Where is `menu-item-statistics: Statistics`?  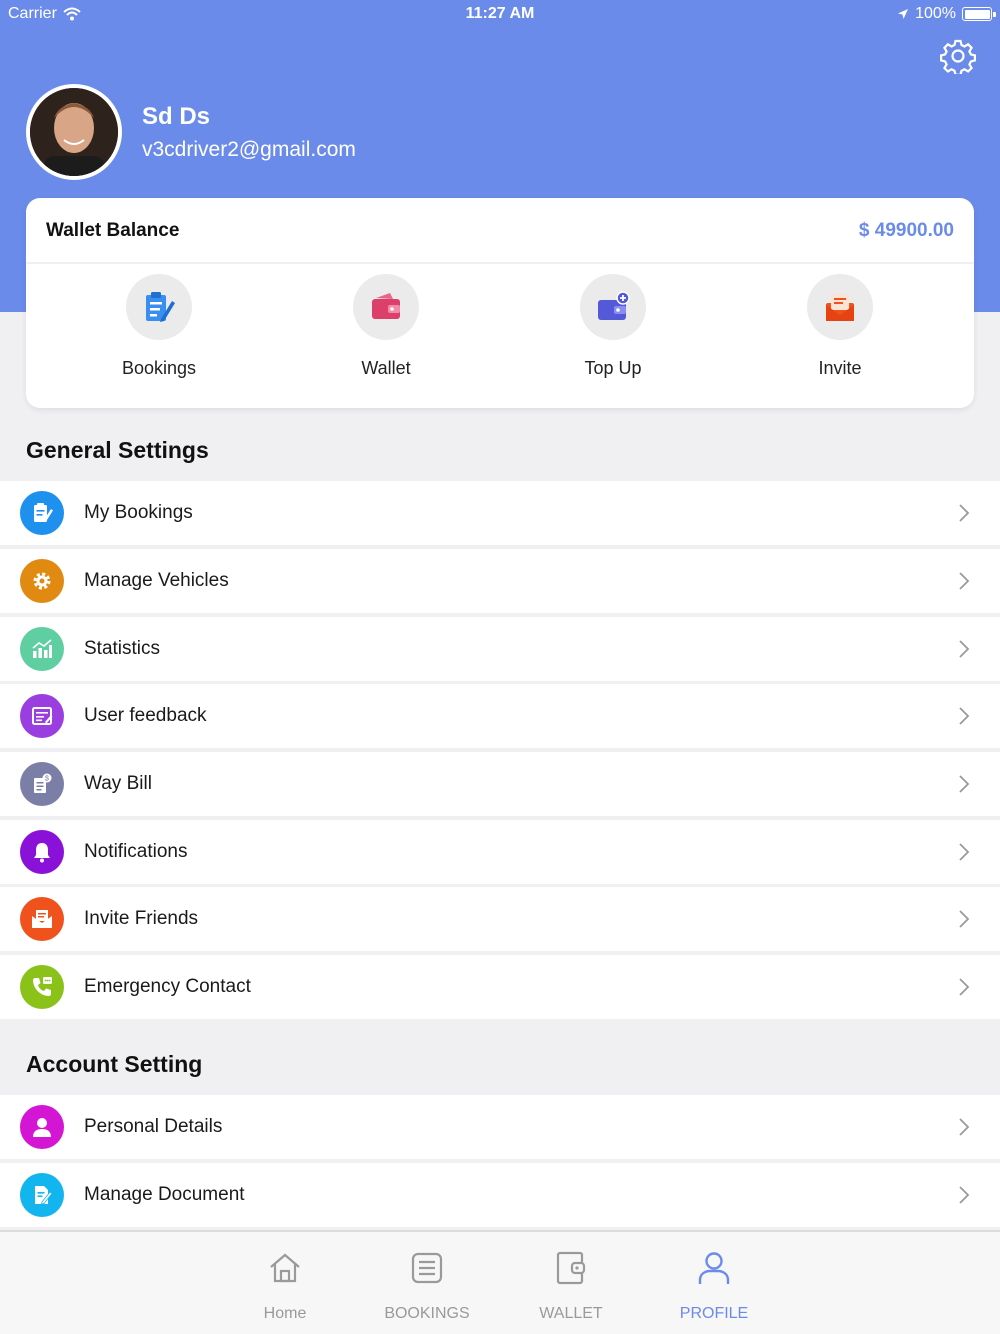
menu-item-statistics: Statistics is located at coordinates (500, 649).